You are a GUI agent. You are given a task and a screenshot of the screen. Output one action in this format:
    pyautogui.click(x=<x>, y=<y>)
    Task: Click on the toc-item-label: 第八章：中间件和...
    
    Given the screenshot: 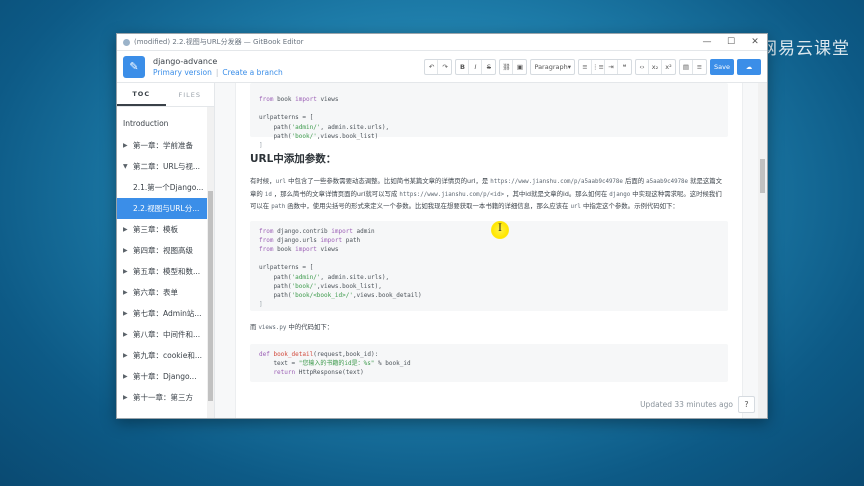 What is the action you would take?
    pyautogui.click(x=167, y=334)
    